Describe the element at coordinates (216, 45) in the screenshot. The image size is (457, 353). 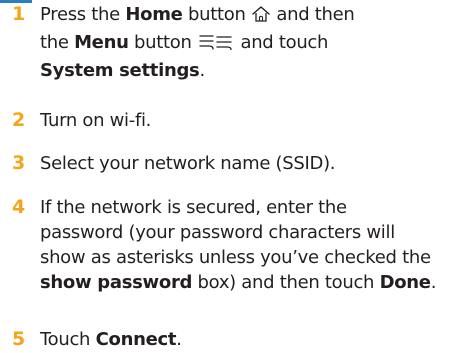
I see `menu-icon` at that location.